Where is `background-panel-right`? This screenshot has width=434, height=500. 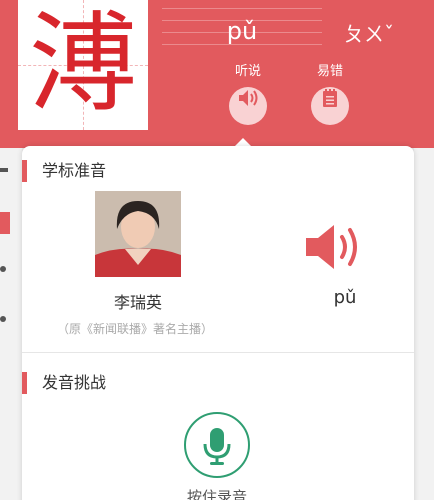
background-panel-right is located at coordinates (424, 324).